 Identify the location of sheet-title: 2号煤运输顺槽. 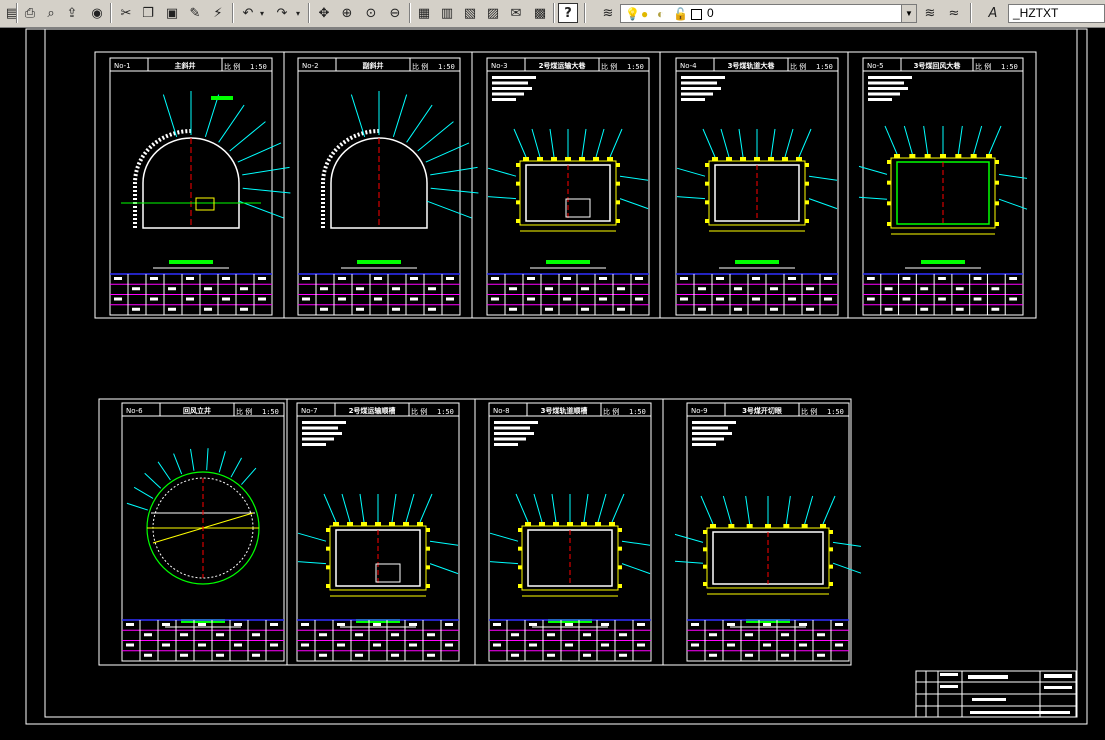
(372, 410).